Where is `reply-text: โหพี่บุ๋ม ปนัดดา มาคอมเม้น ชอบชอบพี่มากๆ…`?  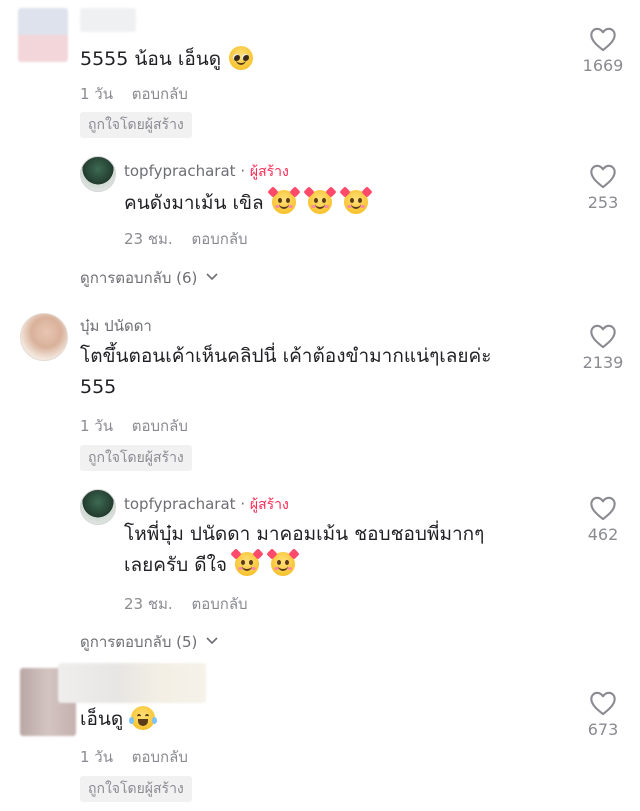 reply-text: โหพี่บุ๋ม ปนัดดา มาคอมเม้น ชอบชอบพี่มากๆ… is located at coordinates (304, 549).